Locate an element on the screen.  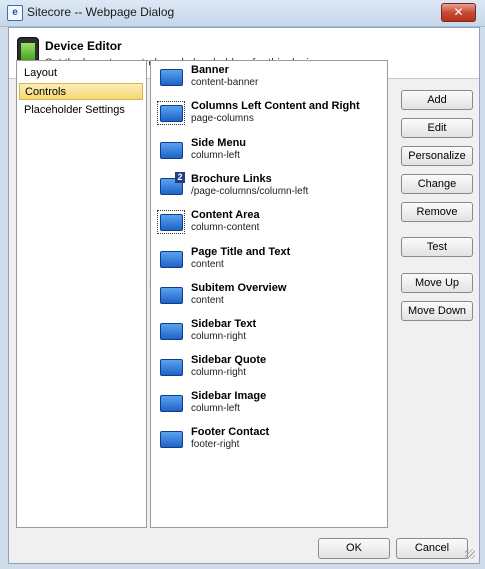
cancel-button: Cancel is located at coordinates (432, 548).